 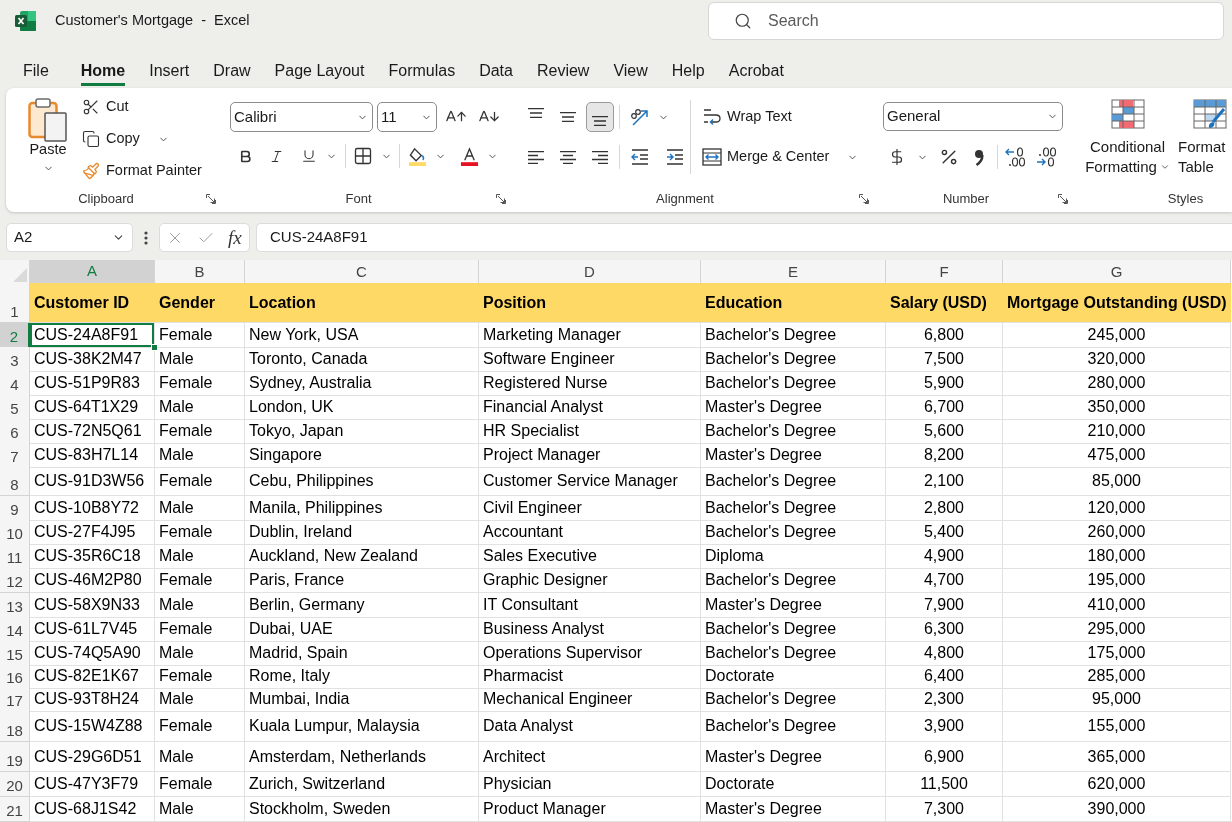 What do you see at coordinates (1202, 138) in the screenshot?
I see `format-table-button: Format Table` at bounding box center [1202, 138].